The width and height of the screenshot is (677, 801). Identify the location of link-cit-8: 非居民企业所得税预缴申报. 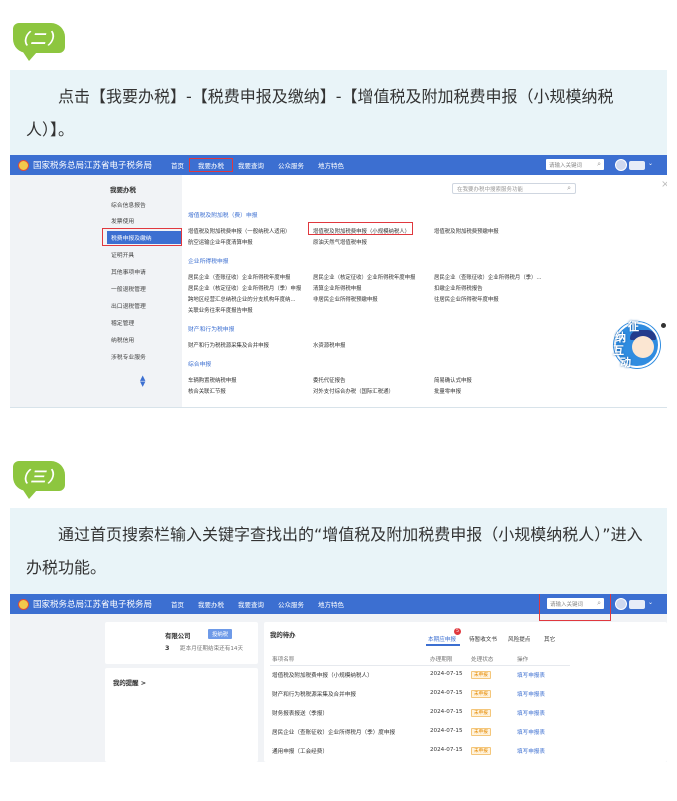
(345, 299).